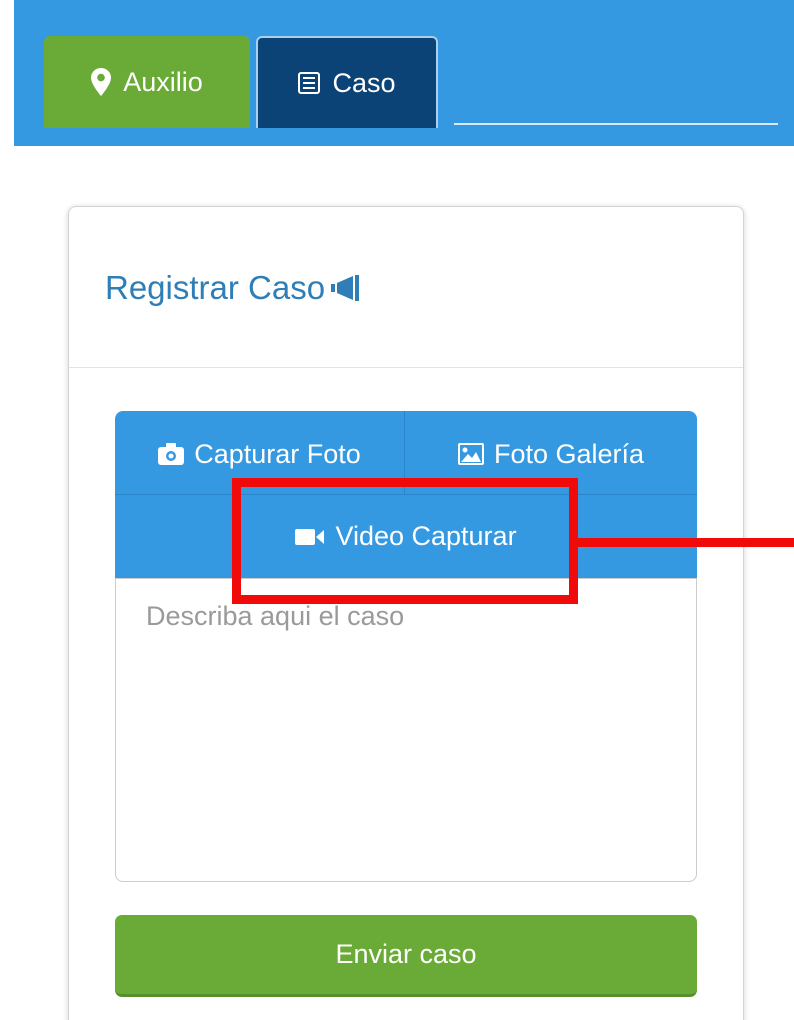 This screenshot has width=794, height=1020. I want to click on enviar-caso-button: Enviar caso, so click(406, 956).